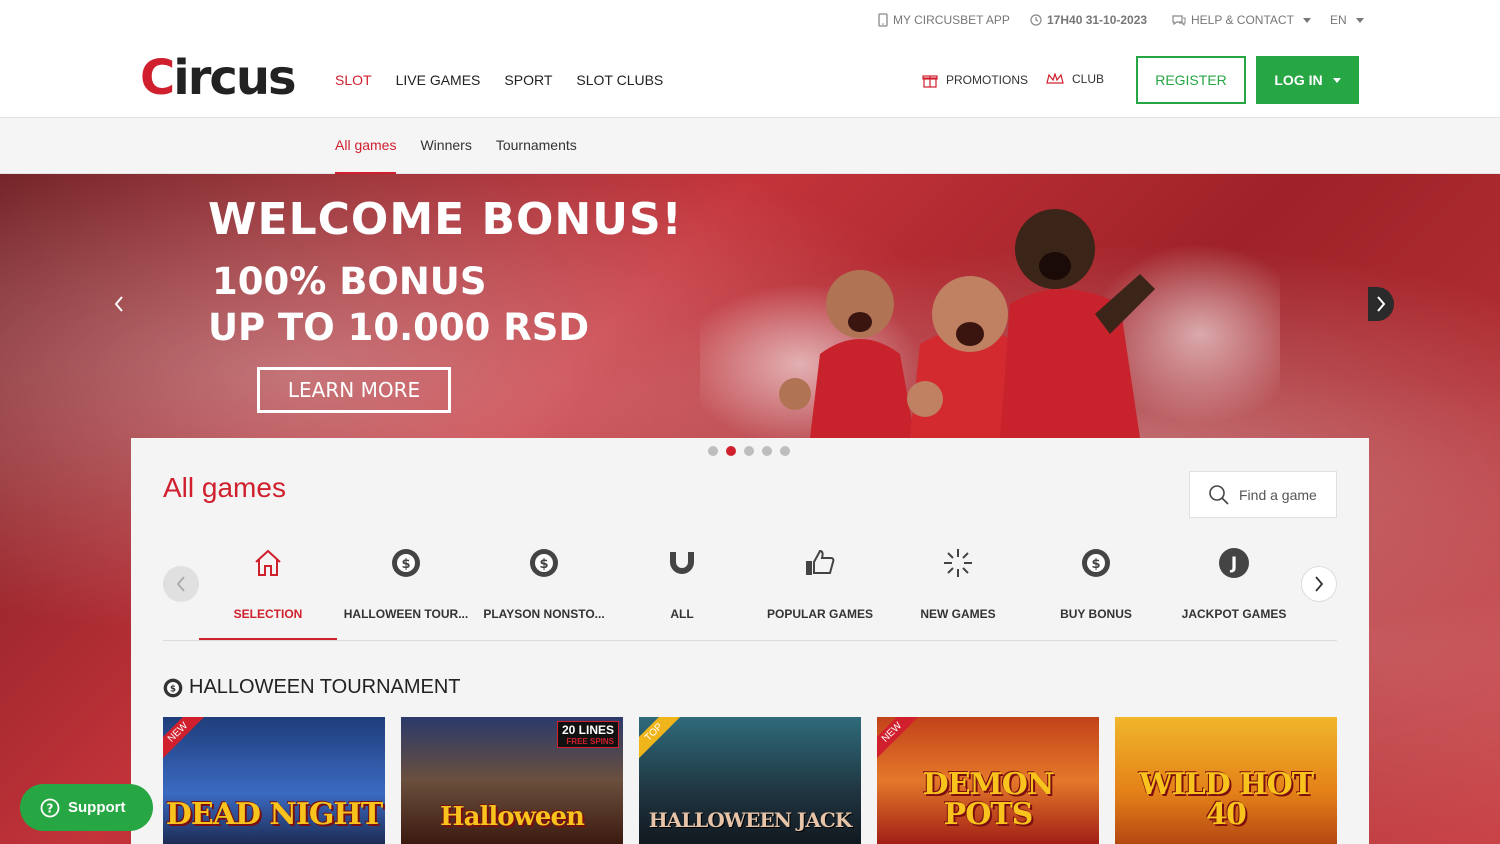  I want to click on game-card-dead-night: NEW DEAD NIGHT, so click(274, 780).